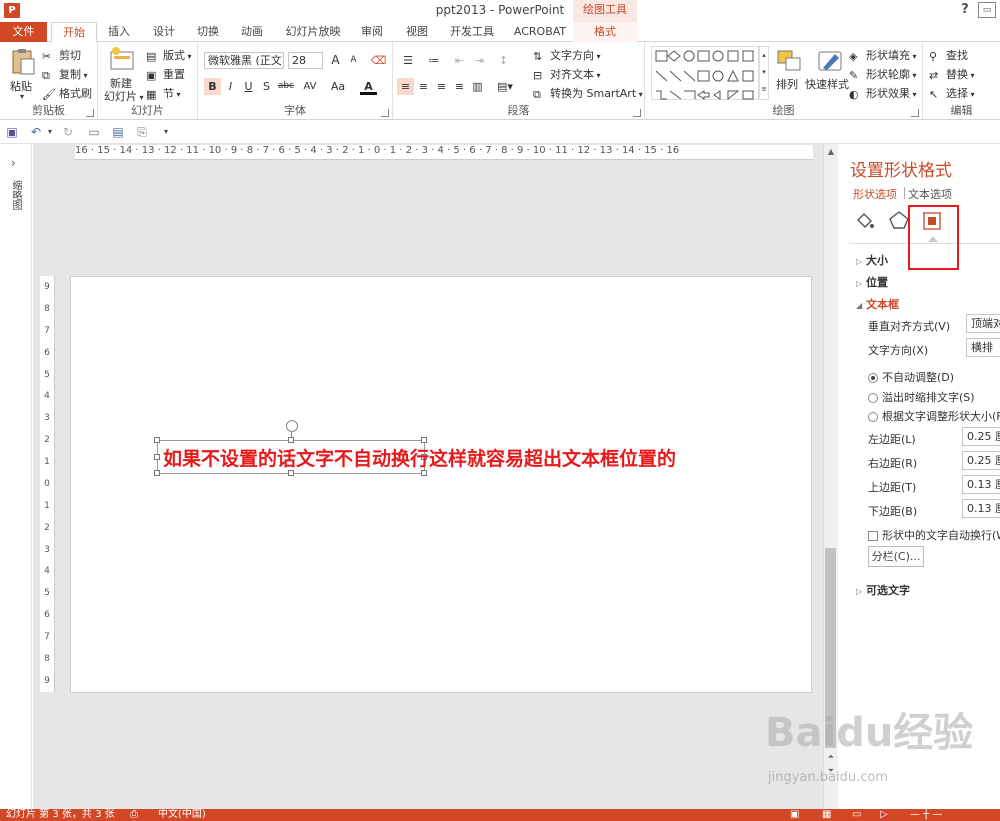 The height and width of the screenshot is (821, 1000). Describe the element at coordinates (23, 62) in the screenshot. I see `paste-icon` at that location.